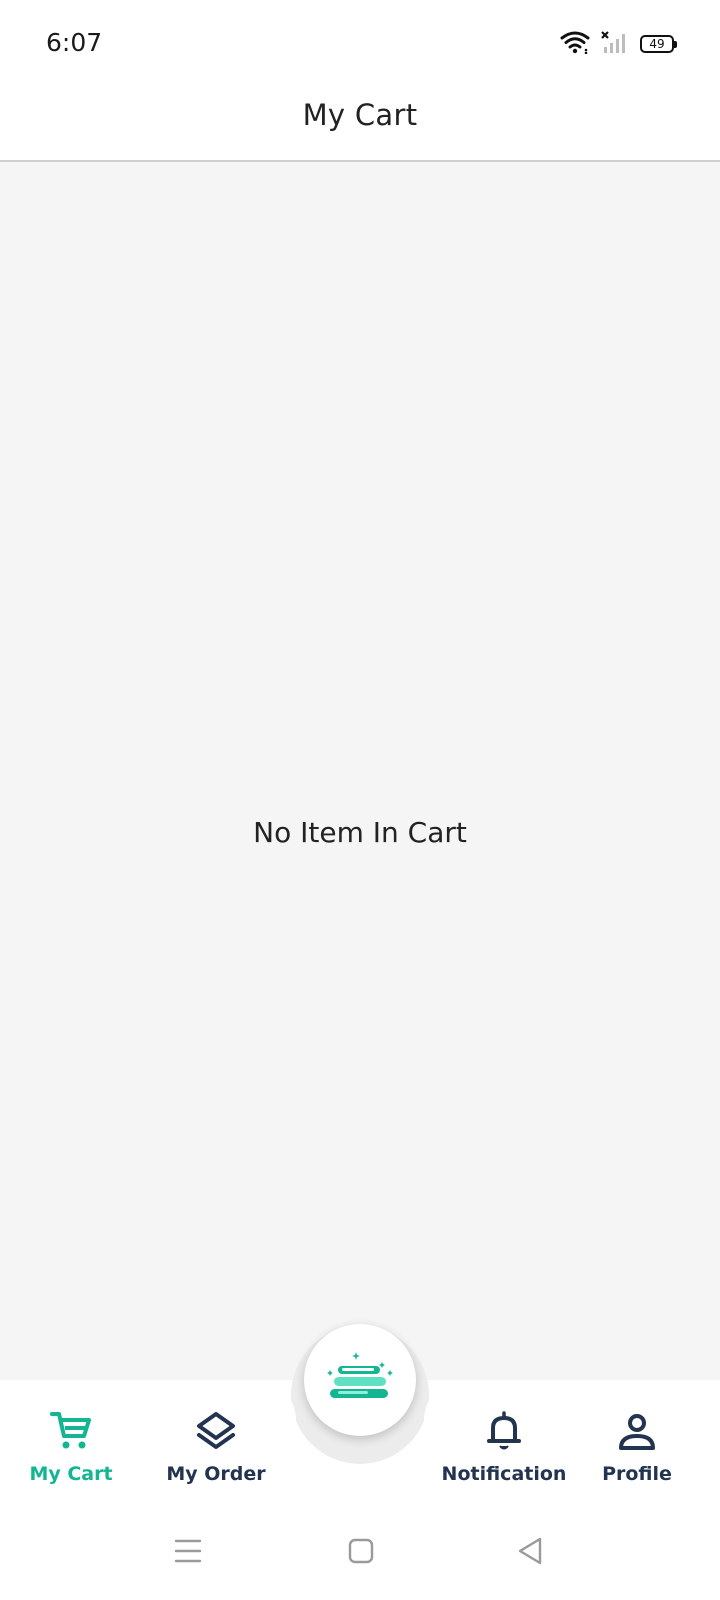 This screenshot has height=1600, width=720. Describe the element at coordinates (71, 1433) in the screenshot. I see `cart-icon` at that location.